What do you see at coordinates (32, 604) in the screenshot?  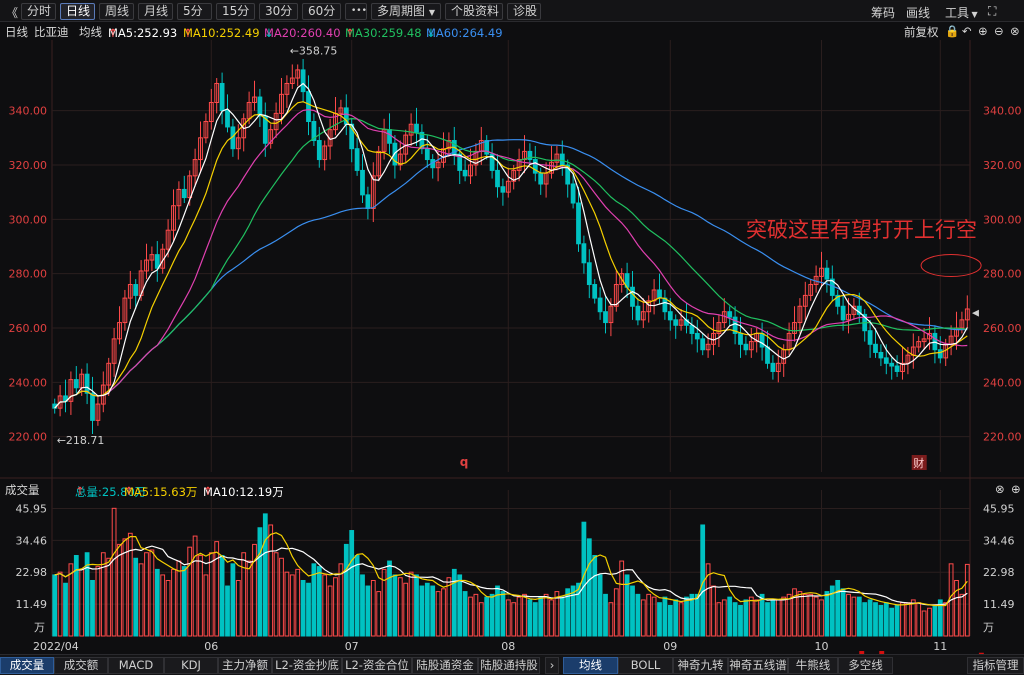 I see `volume-tick-label-left: 11.49` at bounding box center [32, 604].